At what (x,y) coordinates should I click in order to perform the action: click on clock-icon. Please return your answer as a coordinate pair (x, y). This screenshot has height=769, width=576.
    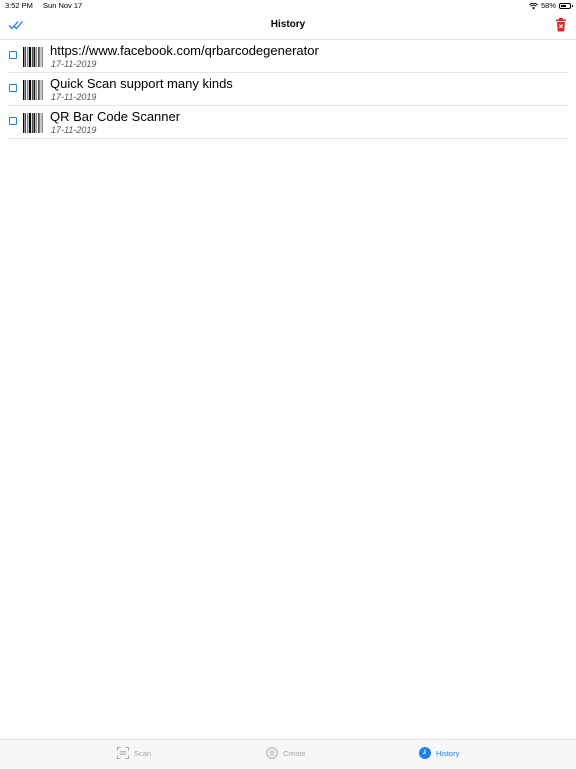
    Looking at the image, I should click on (425, 753).